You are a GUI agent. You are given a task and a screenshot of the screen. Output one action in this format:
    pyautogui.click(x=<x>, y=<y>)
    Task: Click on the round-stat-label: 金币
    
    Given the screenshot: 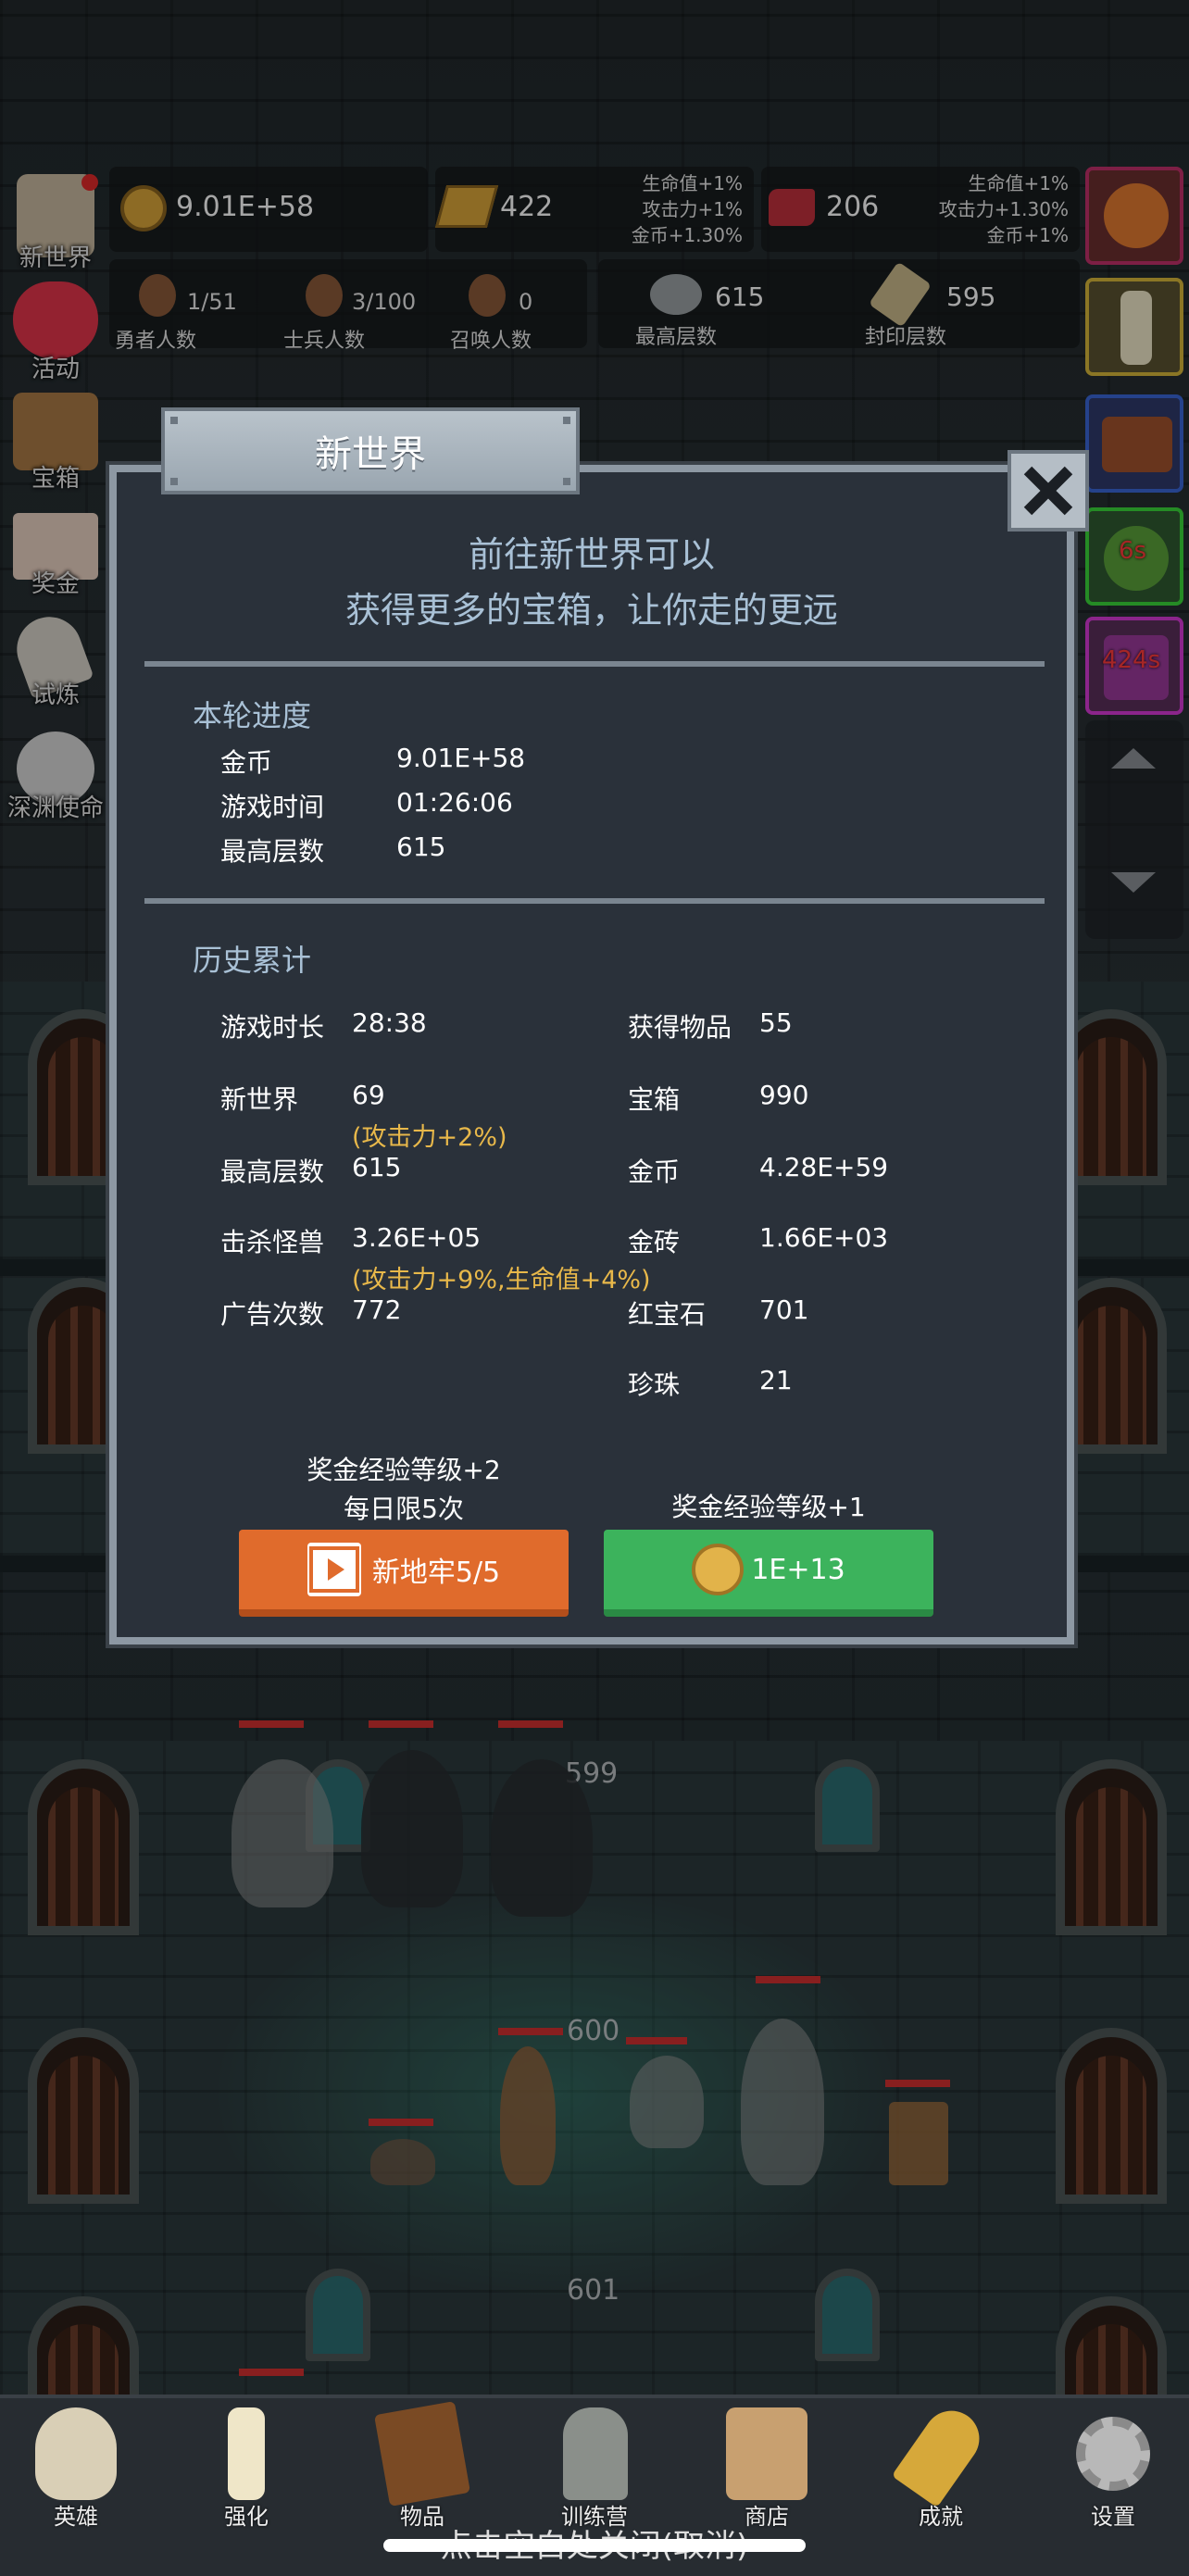 What is the action you would take?
    pyautogui.click(x=246, y=762)
    